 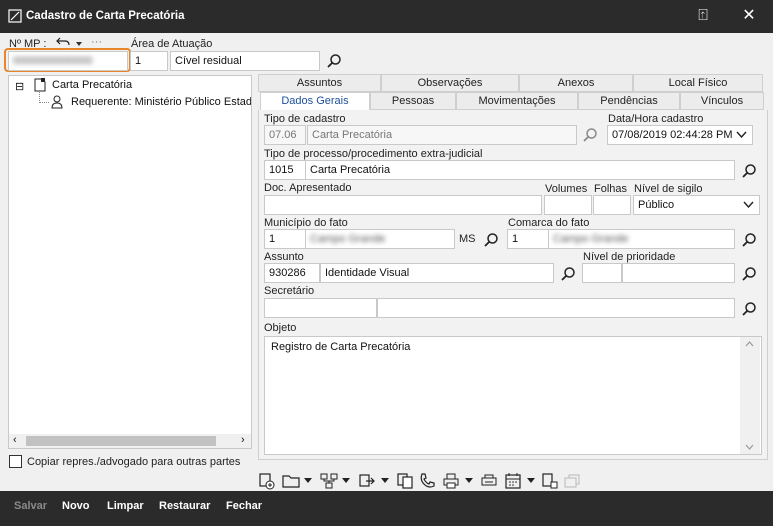 What do you see at coordinates (427, 481) in the screenshot?
I see `phone-icon` at bounding box center [427, 481].